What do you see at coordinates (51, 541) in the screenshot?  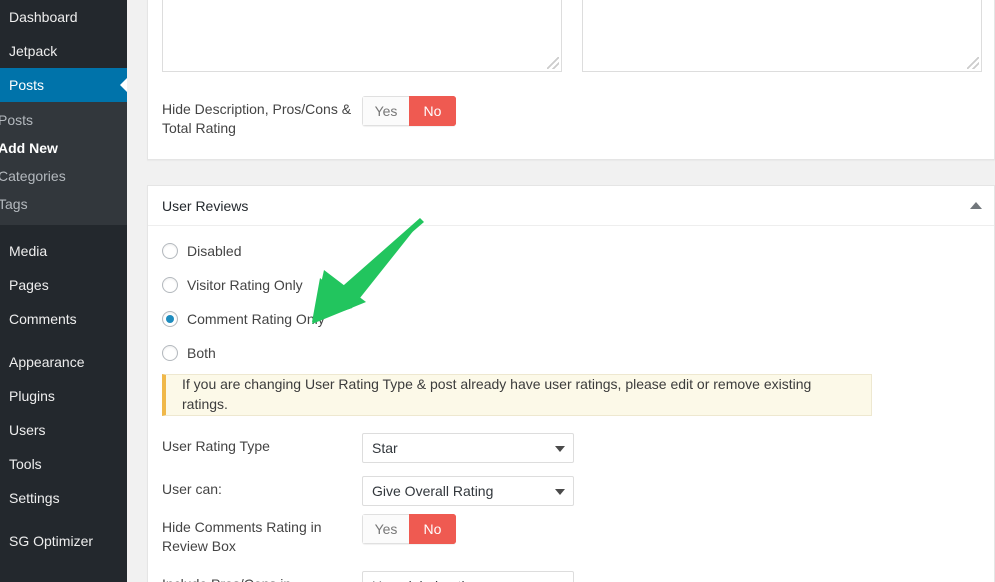 I see `sidebar-item-label: SG Optimizer` at bounding box center [51, 541].